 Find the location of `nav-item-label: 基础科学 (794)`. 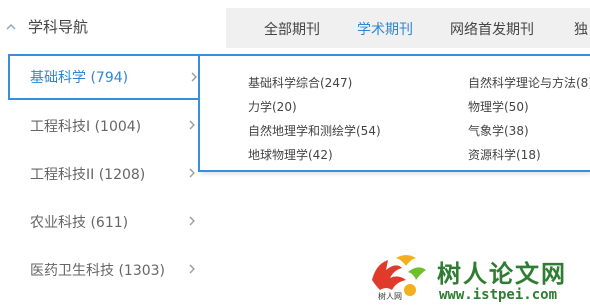

nav-item-label: 基础科学 (794) is located at coordinates (79, 78).